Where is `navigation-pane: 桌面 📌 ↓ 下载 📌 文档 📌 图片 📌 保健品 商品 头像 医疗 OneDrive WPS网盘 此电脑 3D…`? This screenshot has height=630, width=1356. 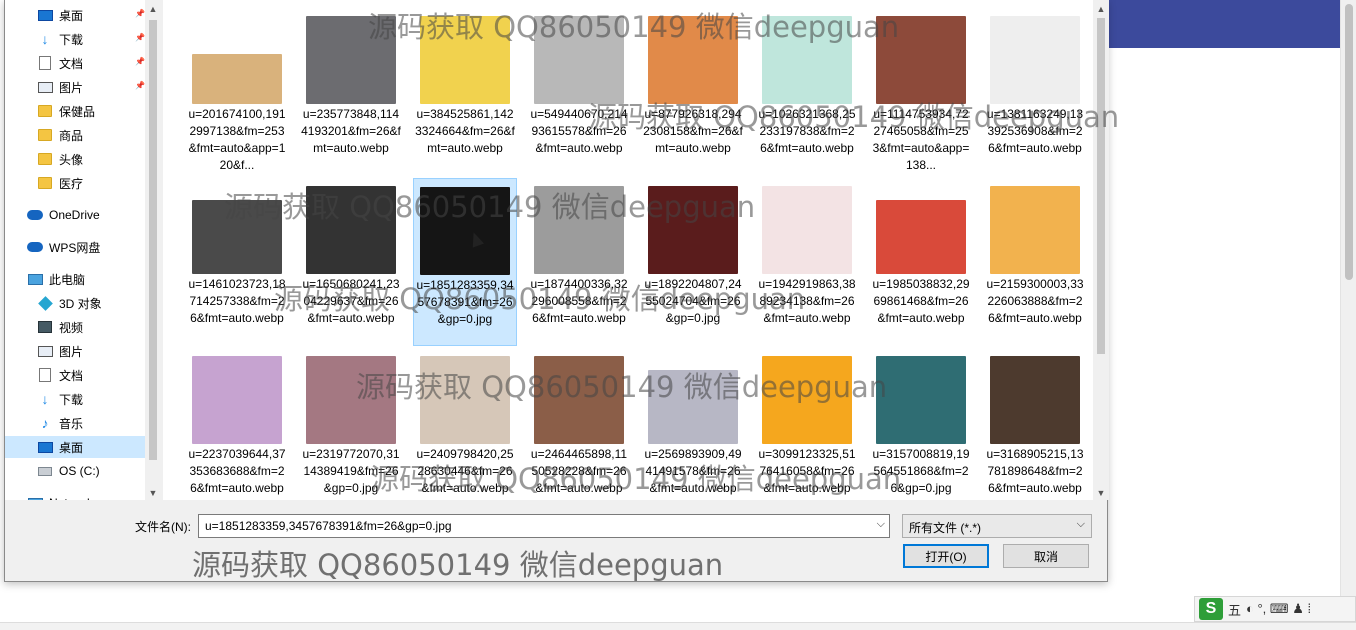
navigation-pane: 桌面 📌 ↓ 下载 📌 文档 📌 图片 📌 保健品 商品 头像 医疗 OneDrive WPS网盘 此电脑 3D… is located at coordinates (83, 250).